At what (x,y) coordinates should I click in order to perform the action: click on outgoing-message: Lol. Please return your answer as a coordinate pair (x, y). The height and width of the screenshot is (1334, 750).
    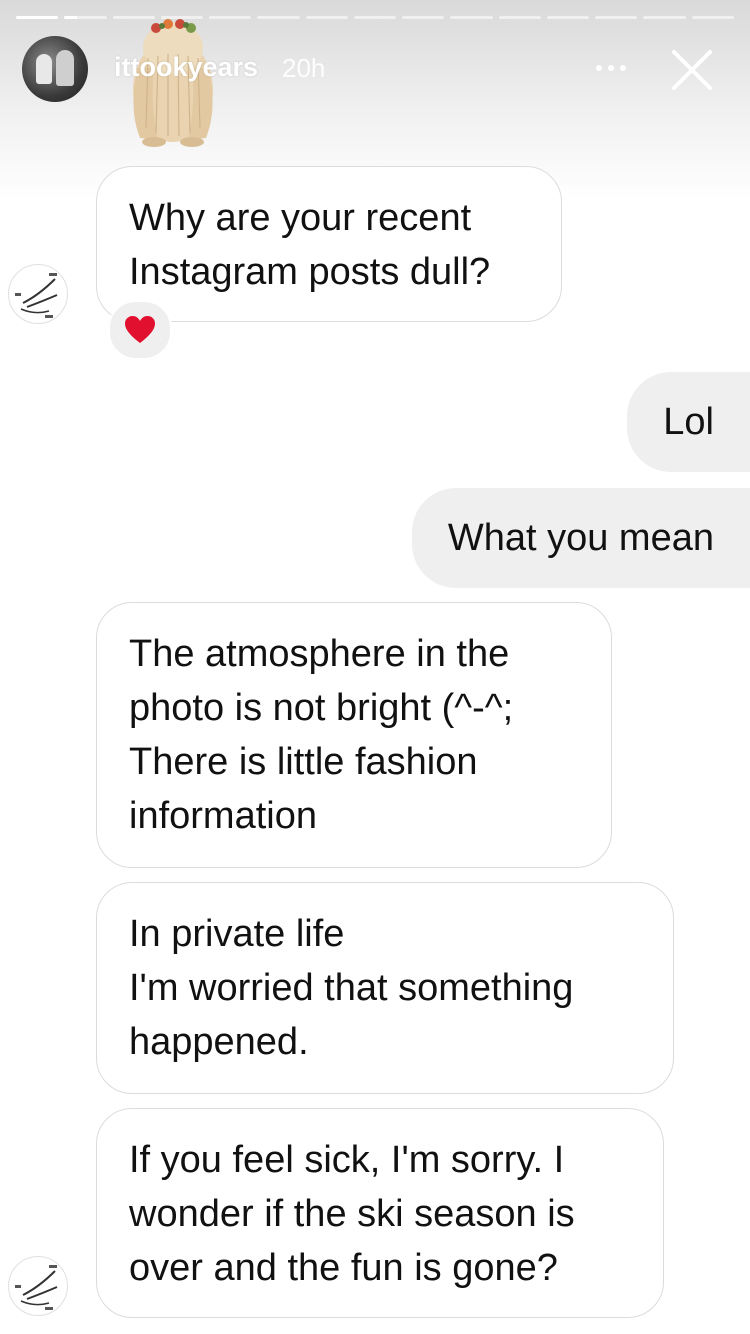
    Looking at the image, I should click on (688, 422).